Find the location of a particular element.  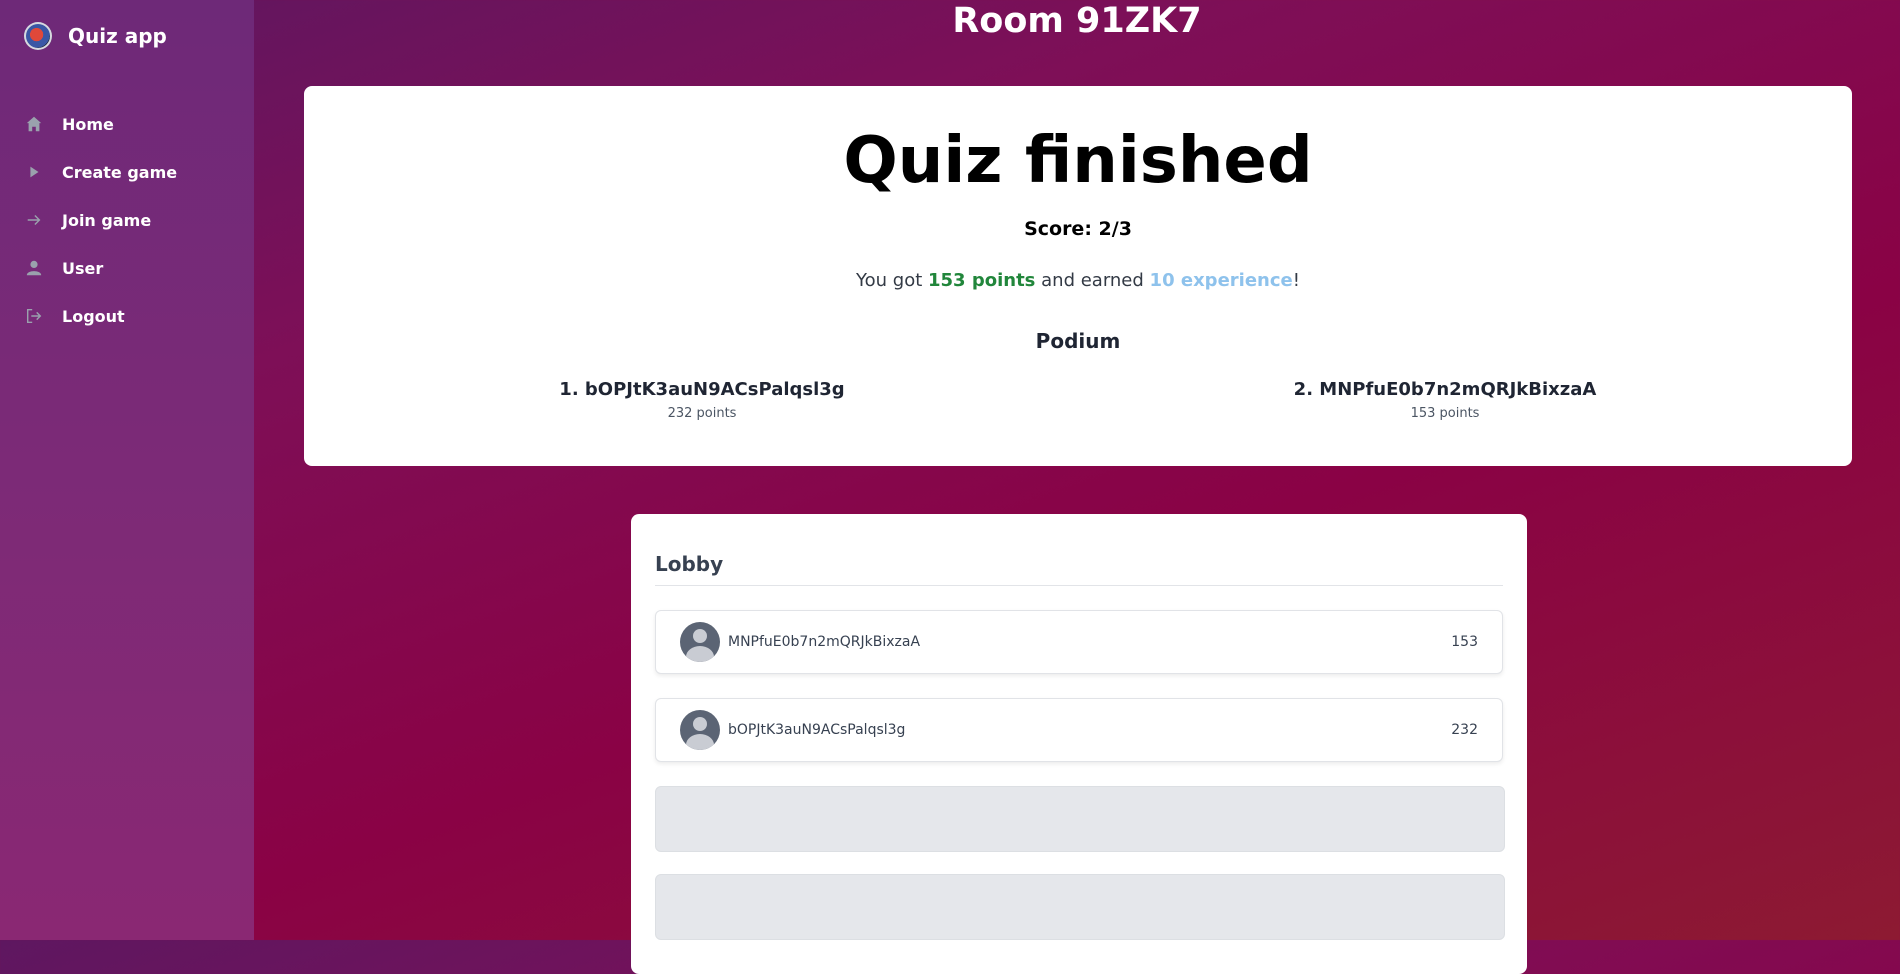

logout-icon is located at coordinates (34, 316).